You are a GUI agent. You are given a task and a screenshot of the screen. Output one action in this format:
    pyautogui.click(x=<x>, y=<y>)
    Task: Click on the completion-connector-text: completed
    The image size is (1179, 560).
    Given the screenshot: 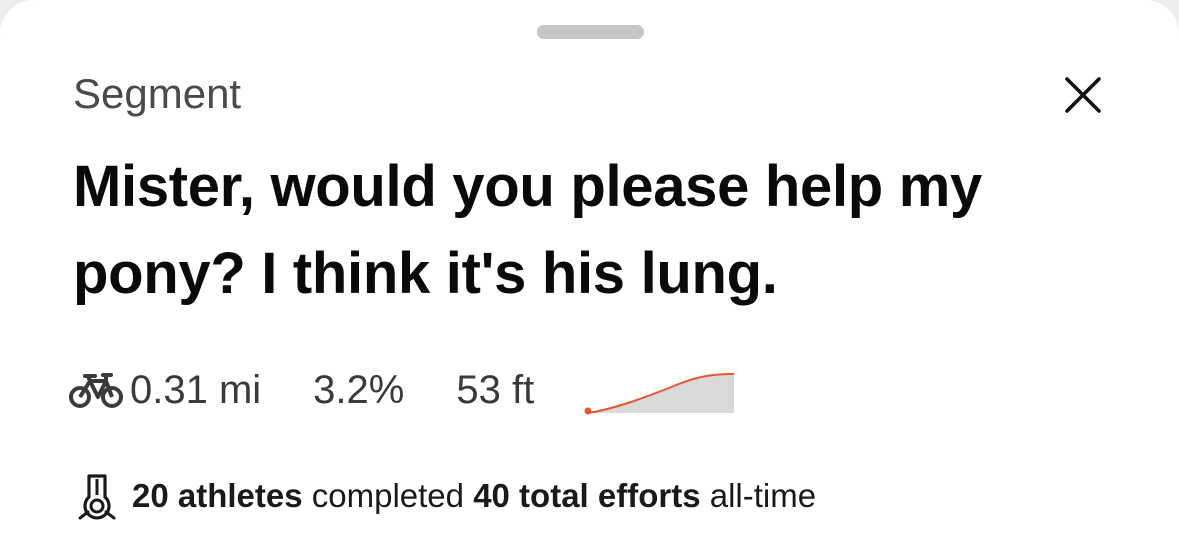 What is the action you would take?
    pyautogui.click(x=388, y=495)
    